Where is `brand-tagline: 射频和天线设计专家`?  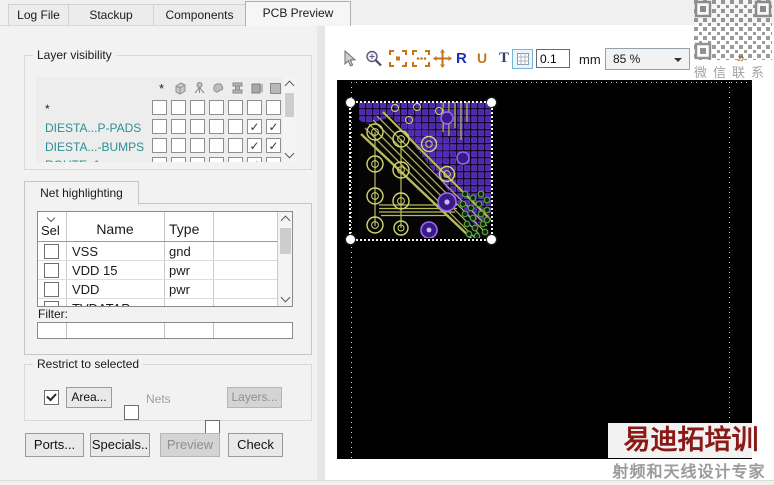
brand-tagline: 射频和天线设计专家 is located at coordinates (689, 472).